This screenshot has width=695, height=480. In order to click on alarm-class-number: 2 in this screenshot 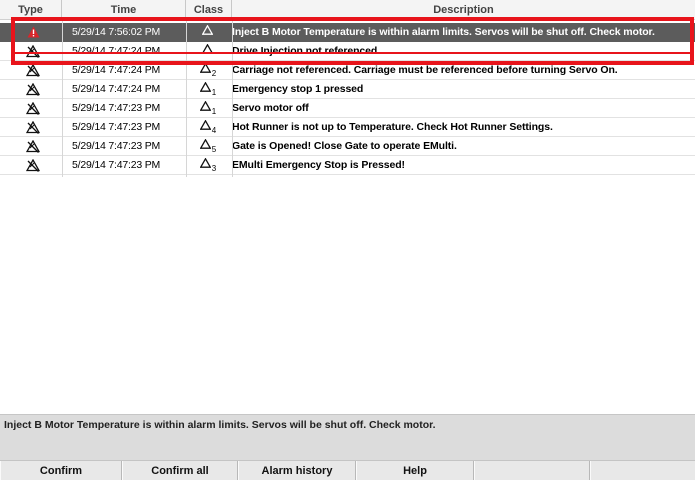, I will do `click(214, 73)`.